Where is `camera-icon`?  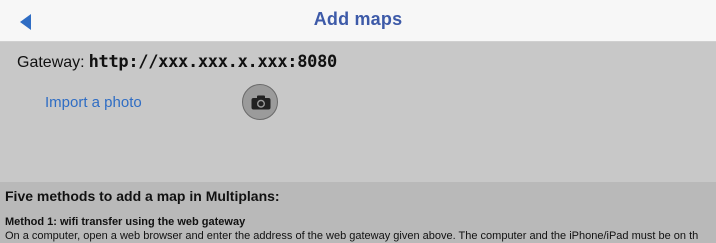 camera-icon is located at coordinates (261, 102).